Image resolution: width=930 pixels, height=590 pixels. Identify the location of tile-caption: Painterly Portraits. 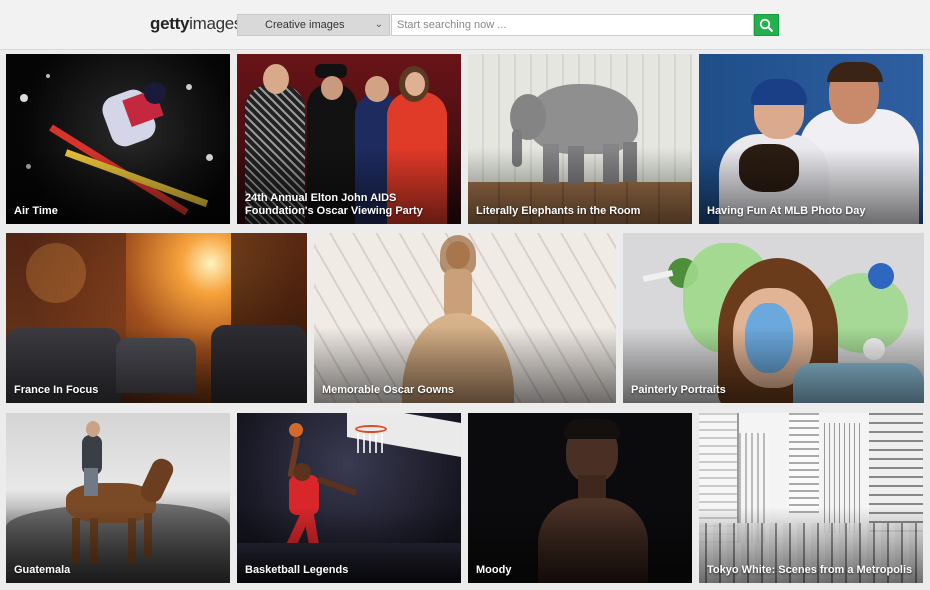
(678, 390).